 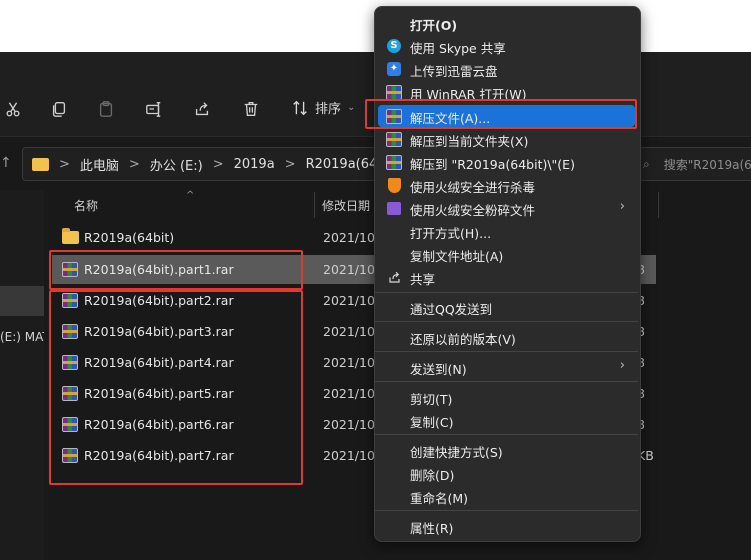 I want to click on menu-item-copy-path: 复制文件地址(A), so click(x=506, y=254).